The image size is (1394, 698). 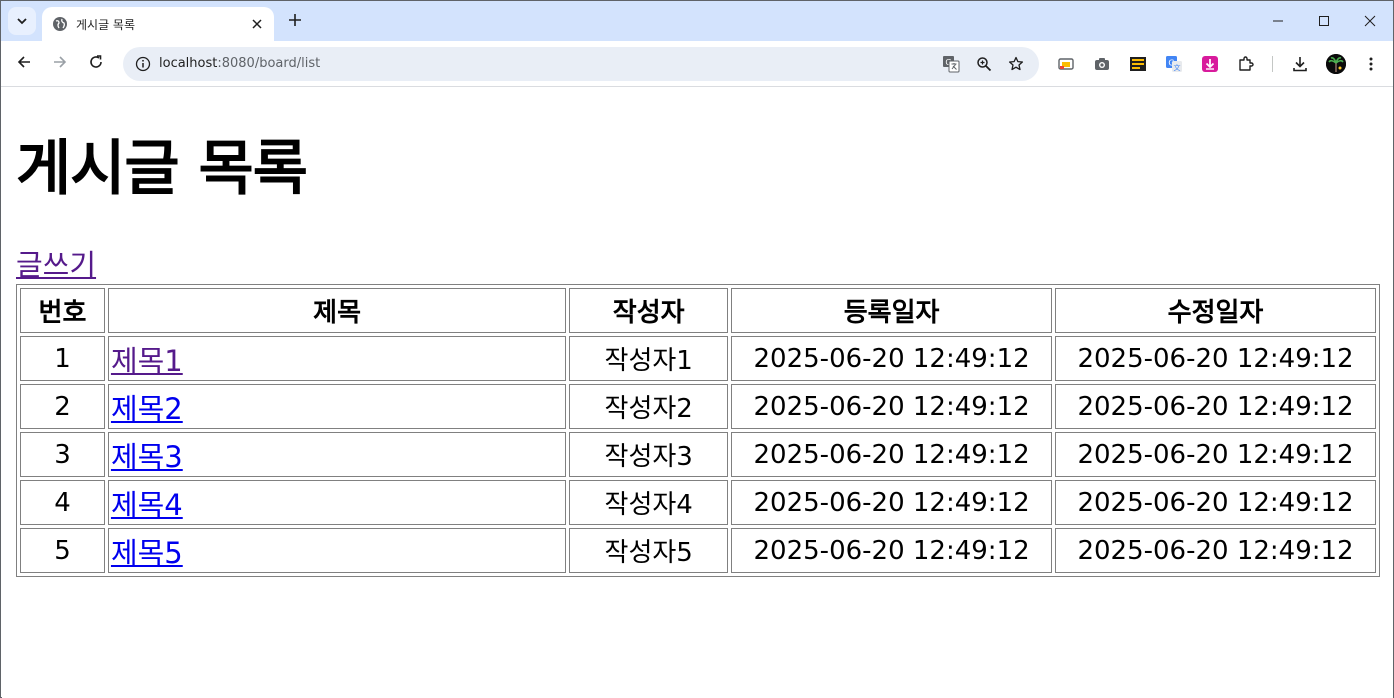 What do you see at coordinates (1210, 64) in the screenshot?
I see `download-extension-icon` at bounding box center [1210, 64].